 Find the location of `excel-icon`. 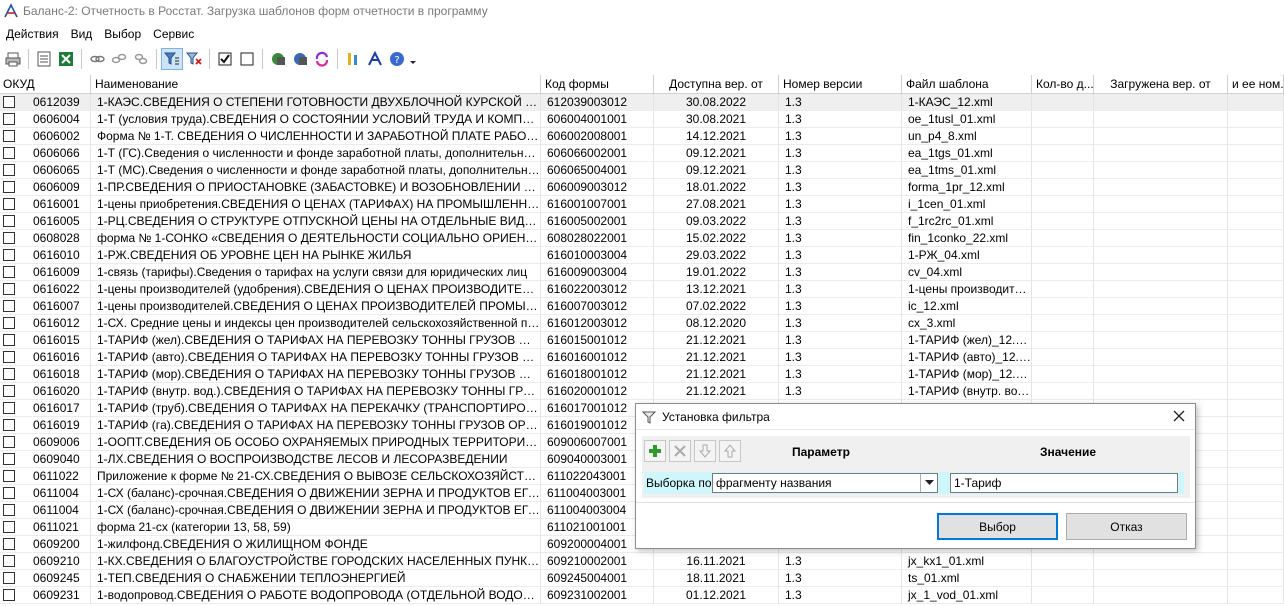

excel-icon is located at coordinates (66, 59).